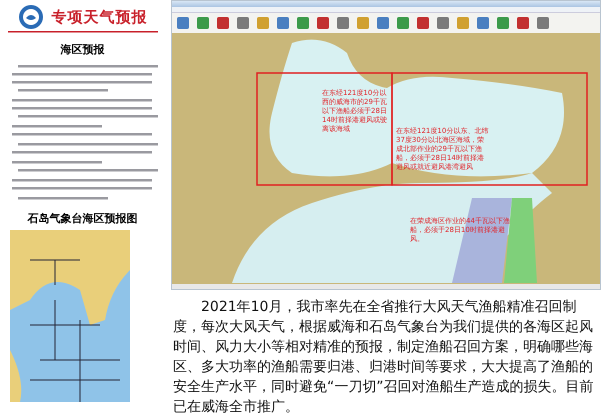 This screenshot has height=417, width=606. What do you see at coordinates (100, 17) in the screenshot?
I see `bulletin-title: 专项天气预报` at bounding box center [100, 17].